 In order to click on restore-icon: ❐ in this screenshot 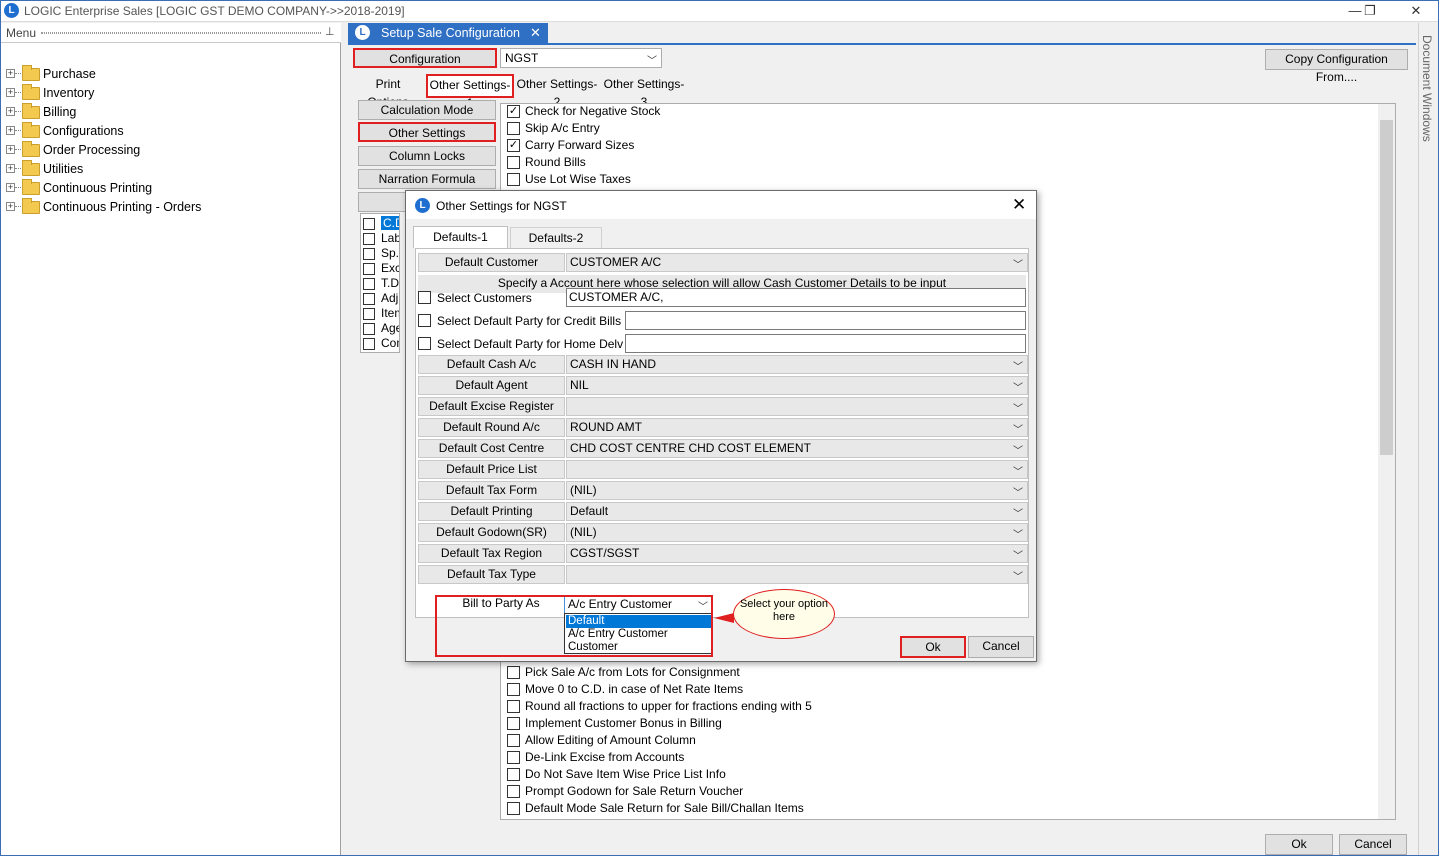, I will do `click(1370, 11)`.